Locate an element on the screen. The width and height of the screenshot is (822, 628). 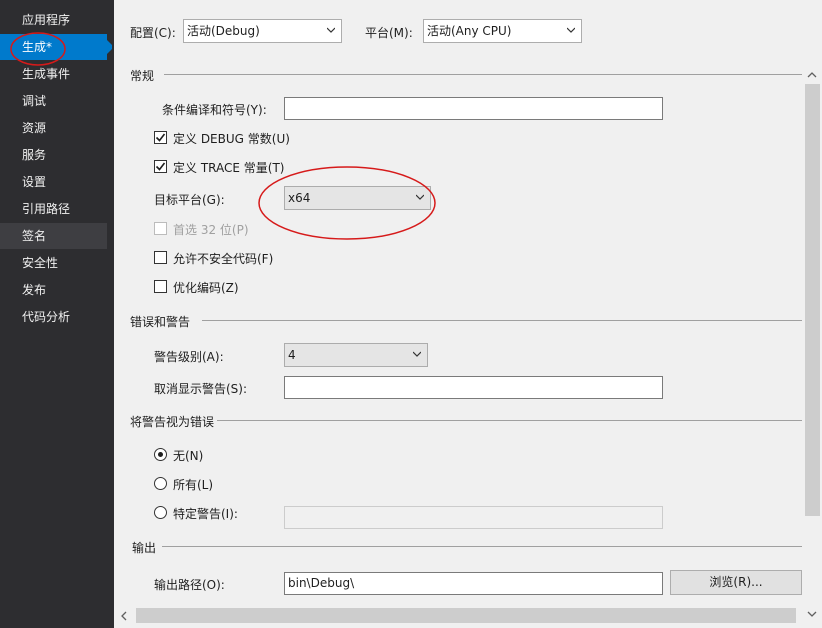
platform-target-select: x64 is located at coordinates (357, 198).